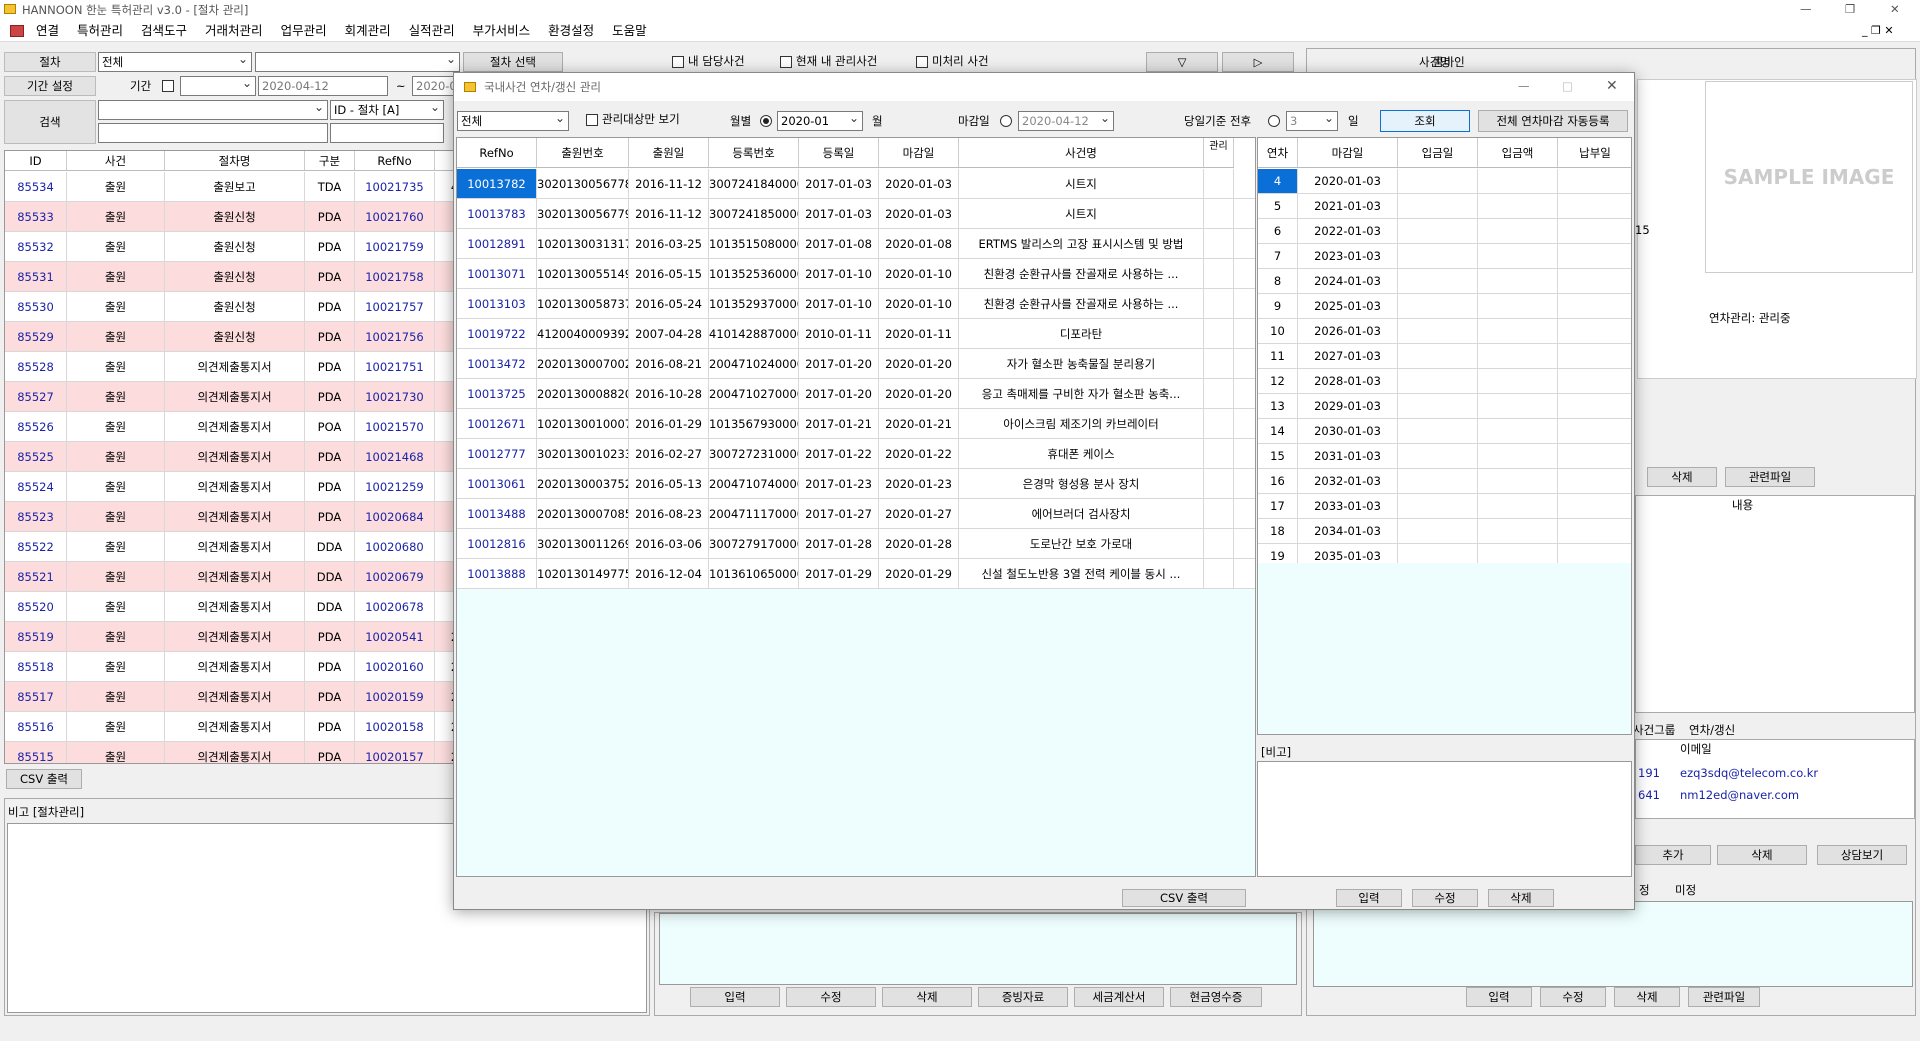 The image size is (1920, 1041). What do you see at coordinates (234, 30) in the screenshot?
I see `menu-item-client: 거래처관리` at bounding box center [234, 30].